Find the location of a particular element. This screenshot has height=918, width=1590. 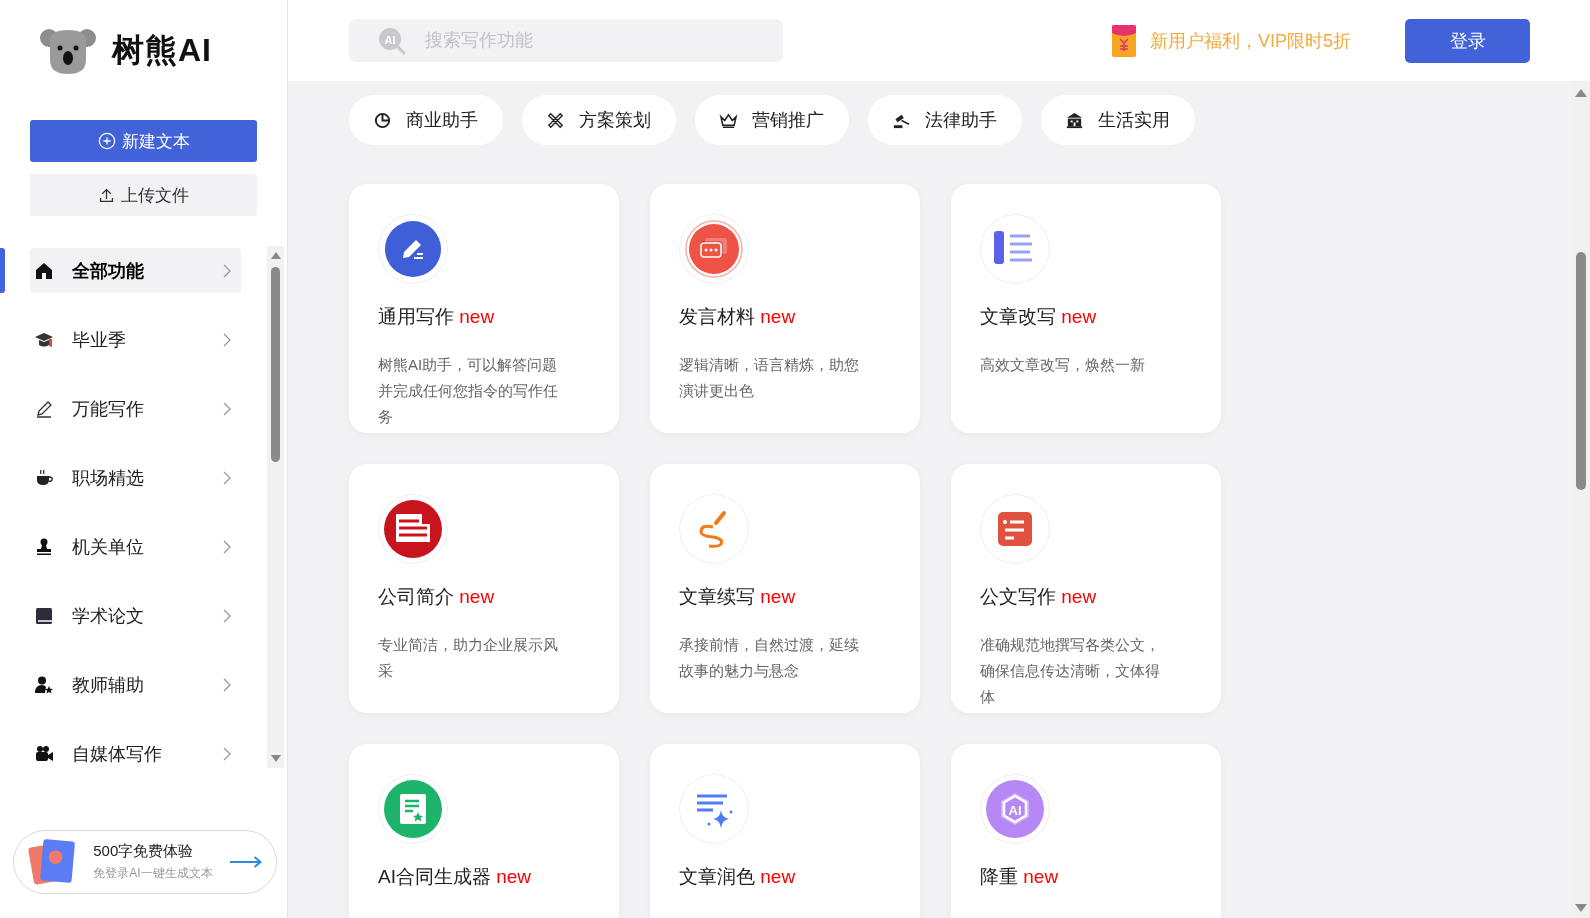

feature-card: 发言材料 new 逻辑清晰，语言精炼，助您演讲更出色 is located at coordinates (785, 308).